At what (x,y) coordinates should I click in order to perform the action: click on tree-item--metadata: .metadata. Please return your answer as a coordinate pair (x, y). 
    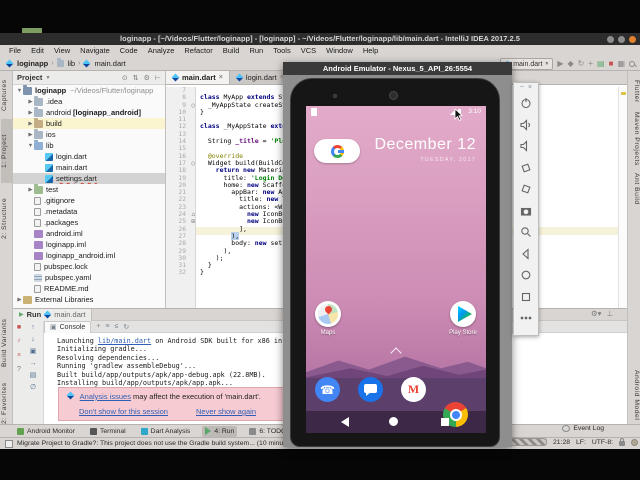
    Looking at the image, I should click on (89, 211).